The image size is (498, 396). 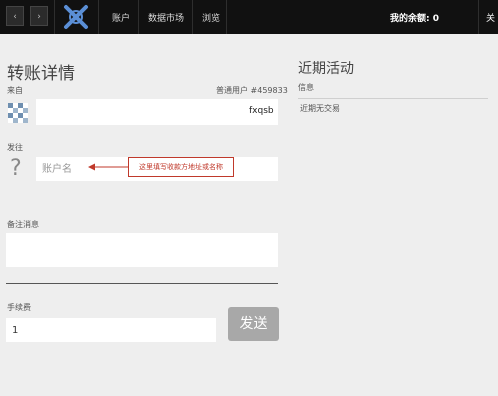 I want to click on top-navigation-bar: ‹ › 账户 数据市场 浏览 我的余额: 0 关, so click(x=249, y=17).